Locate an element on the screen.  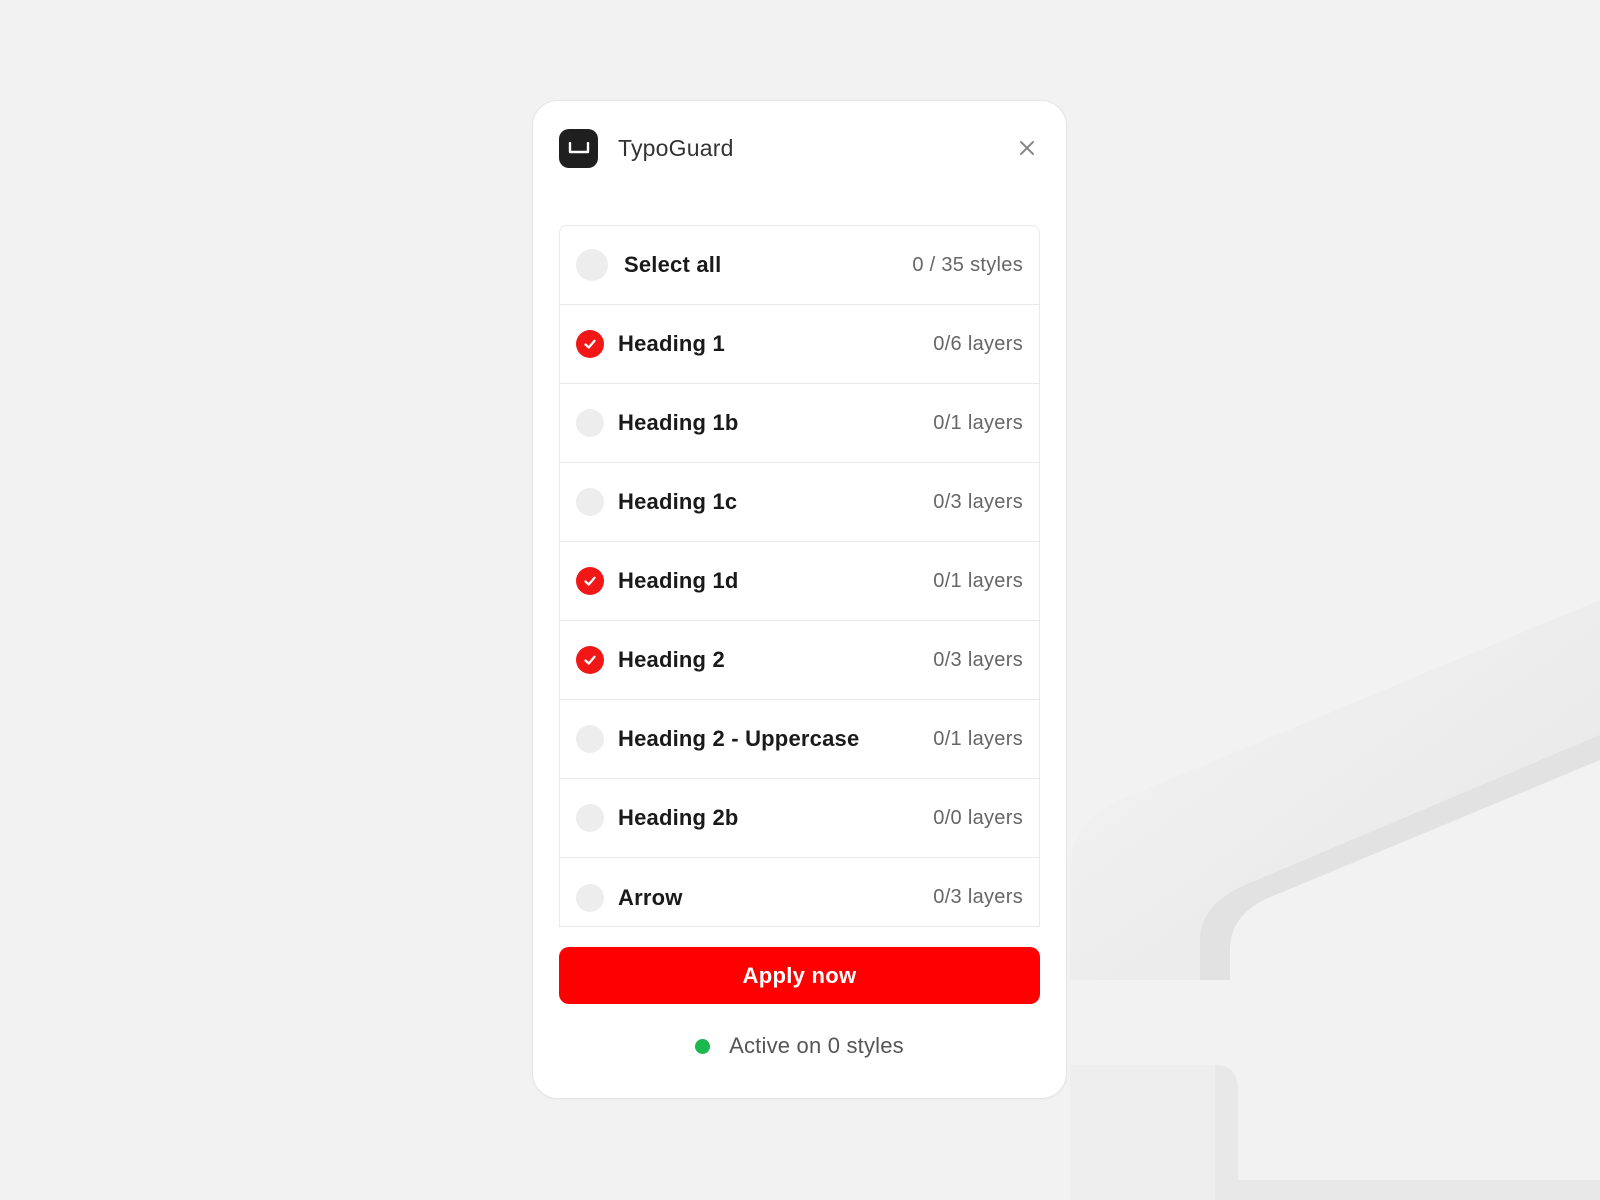
style-row: Heading 2b 0/0 layers is located at coordinates (799, 818).